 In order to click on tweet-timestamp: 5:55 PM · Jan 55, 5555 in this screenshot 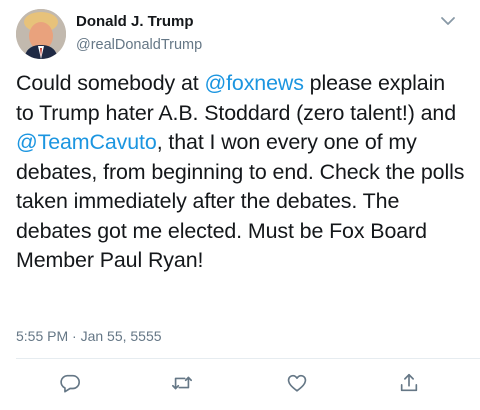, I will do `click(89, 336)`.